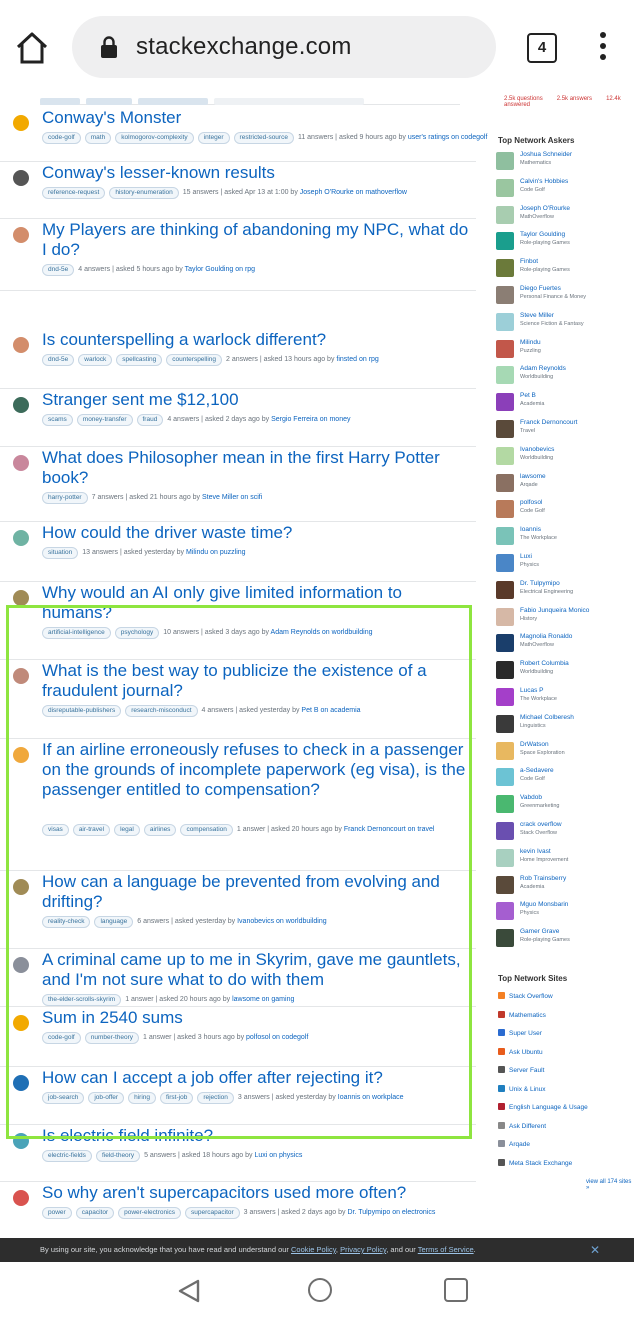 This screenshot has height=1318, width=634. Describe the element at coordinates (564, 295) in the screenshot. I see `top-asker-item: Diego Fuertes Personal Finance & Money` at that location.